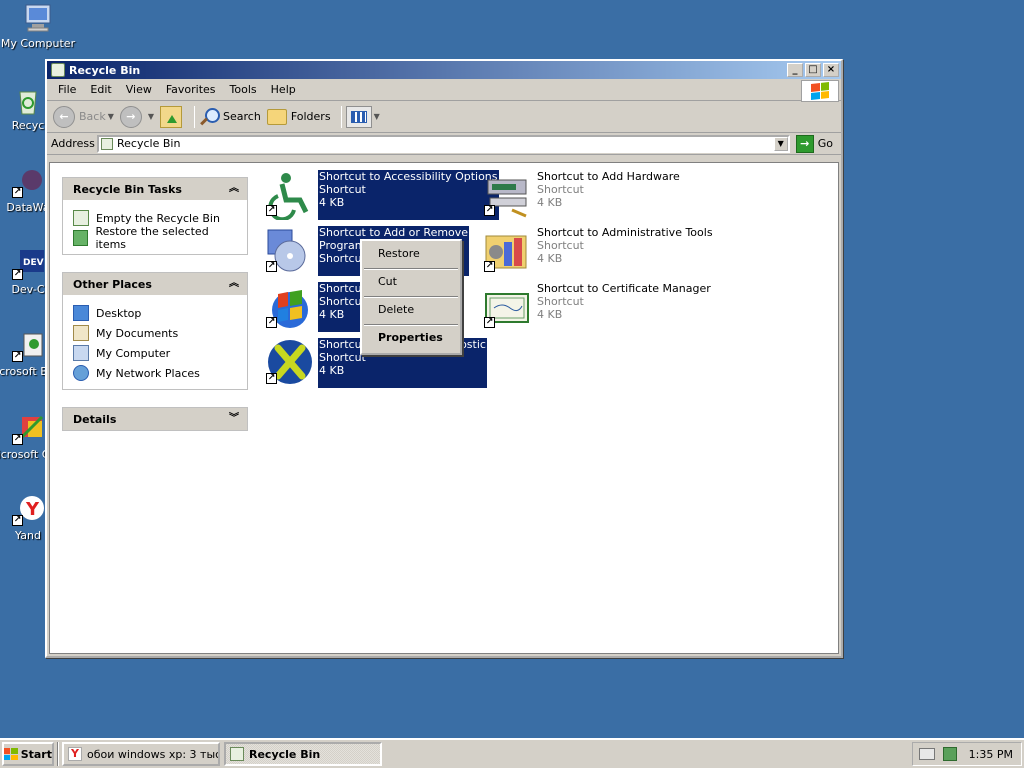 This screenshot has width=1024, height=768. I want to click on menu-divider, so click(411, 325).